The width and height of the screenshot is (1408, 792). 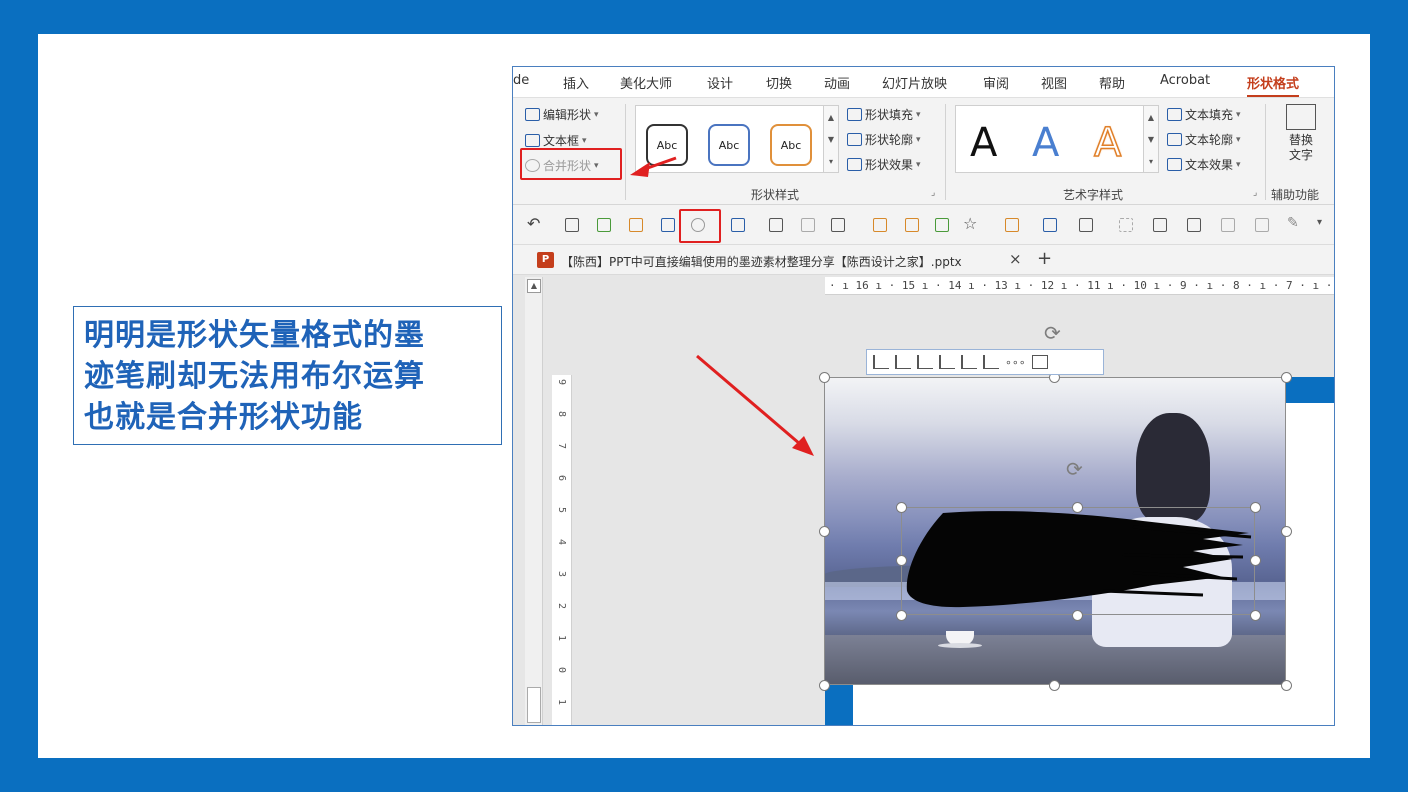 What do you see at coordinates (576, 82) in the screenshot?
I see `tab-insert: 插入` at bounding box center [576, 82].